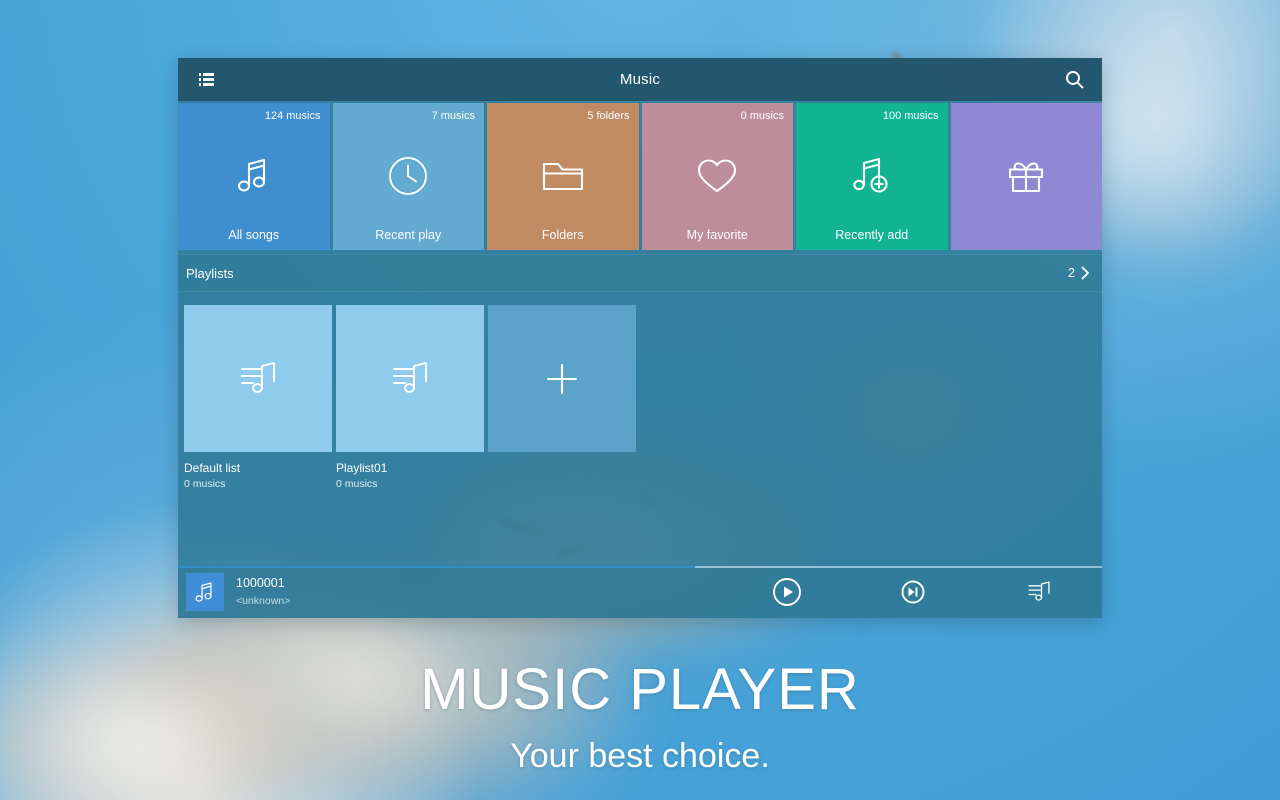 The height and width of the screenshot is (800, 1280). I want to click on playlists-count: 2, so click(1071, 273).